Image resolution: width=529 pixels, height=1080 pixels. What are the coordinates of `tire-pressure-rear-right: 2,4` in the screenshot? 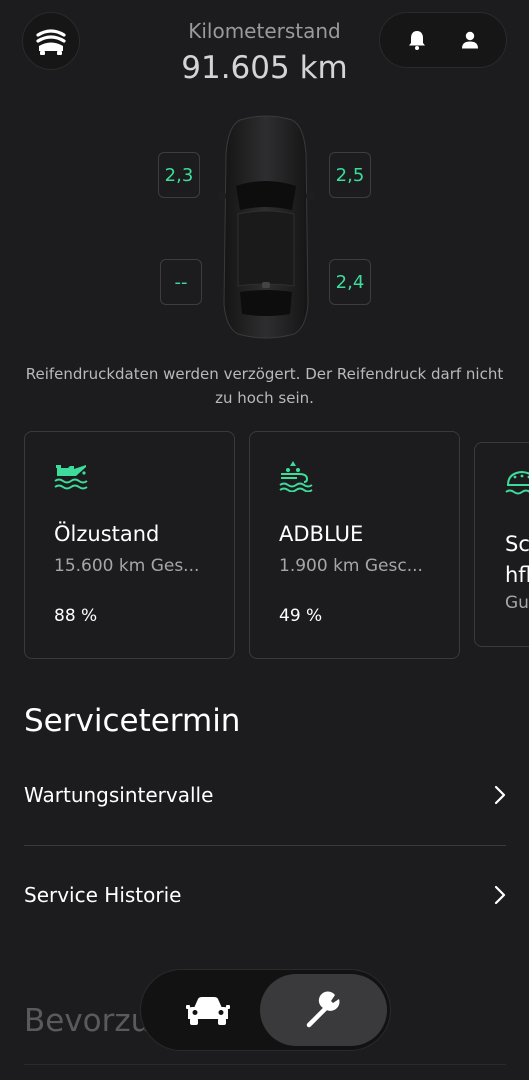 It's located at (350, 282).